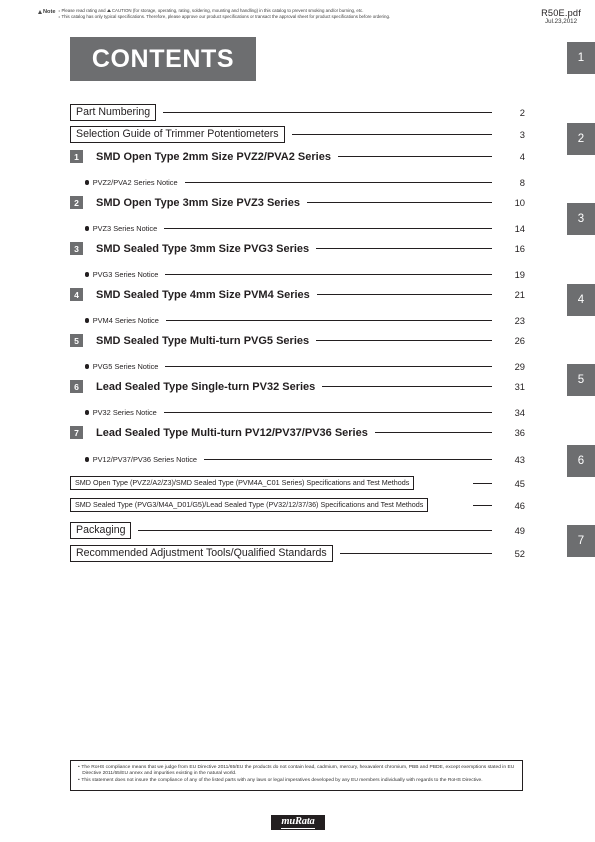  I want to click on page-title: CONTENTS, so click(163, 59).